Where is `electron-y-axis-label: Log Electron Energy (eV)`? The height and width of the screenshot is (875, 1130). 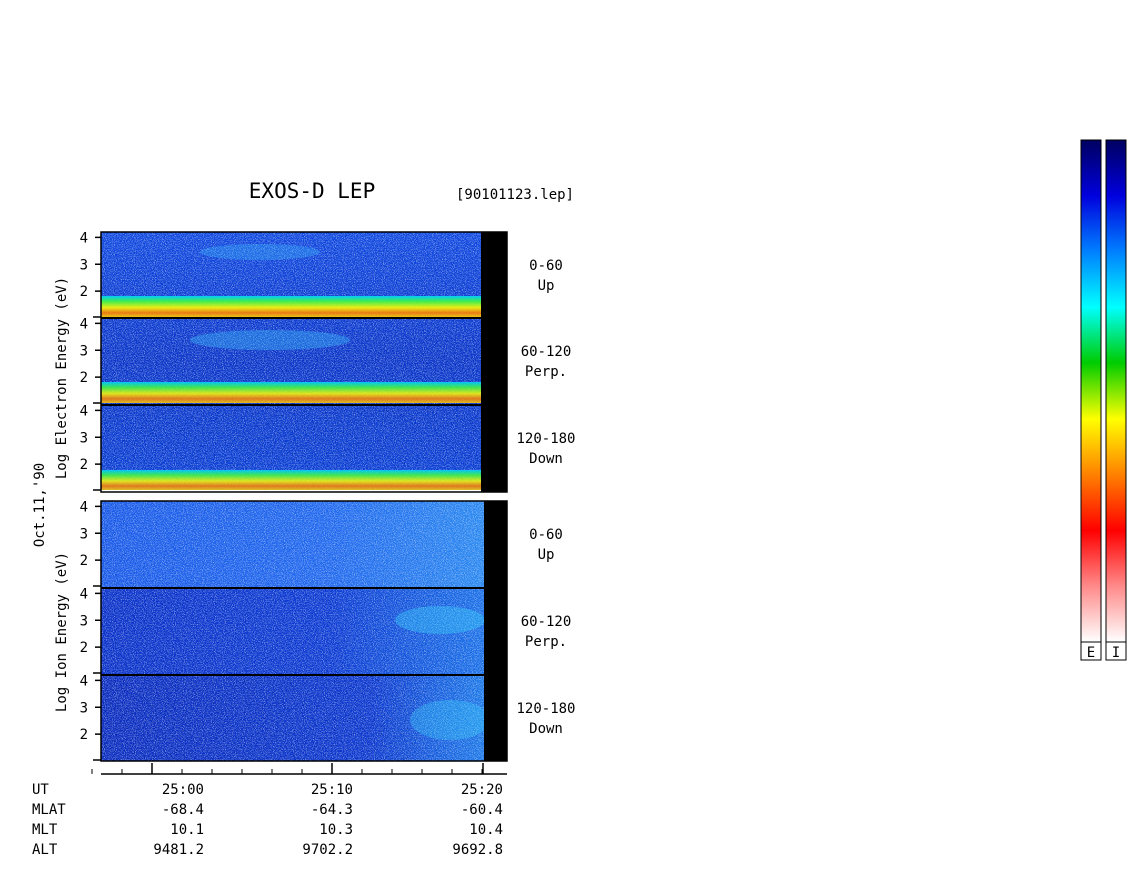 electron-y-axis-label: Log Electron Energy (eV) is located at coordinates (62, 378).